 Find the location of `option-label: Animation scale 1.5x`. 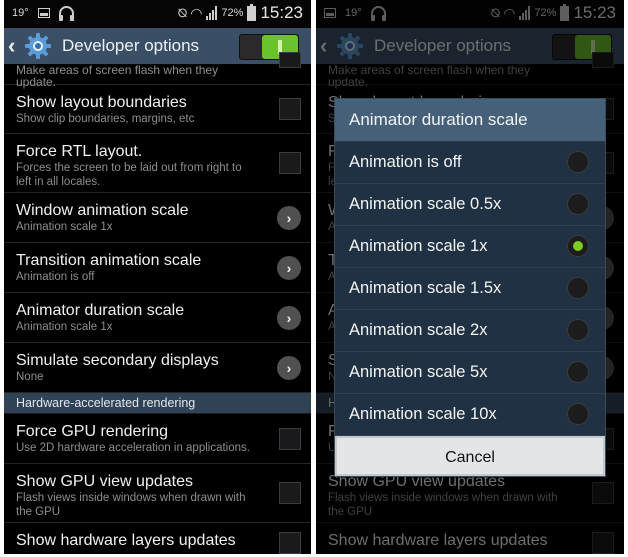

option-label: Animation scale 1.5x is located at coordinates (425, 288).